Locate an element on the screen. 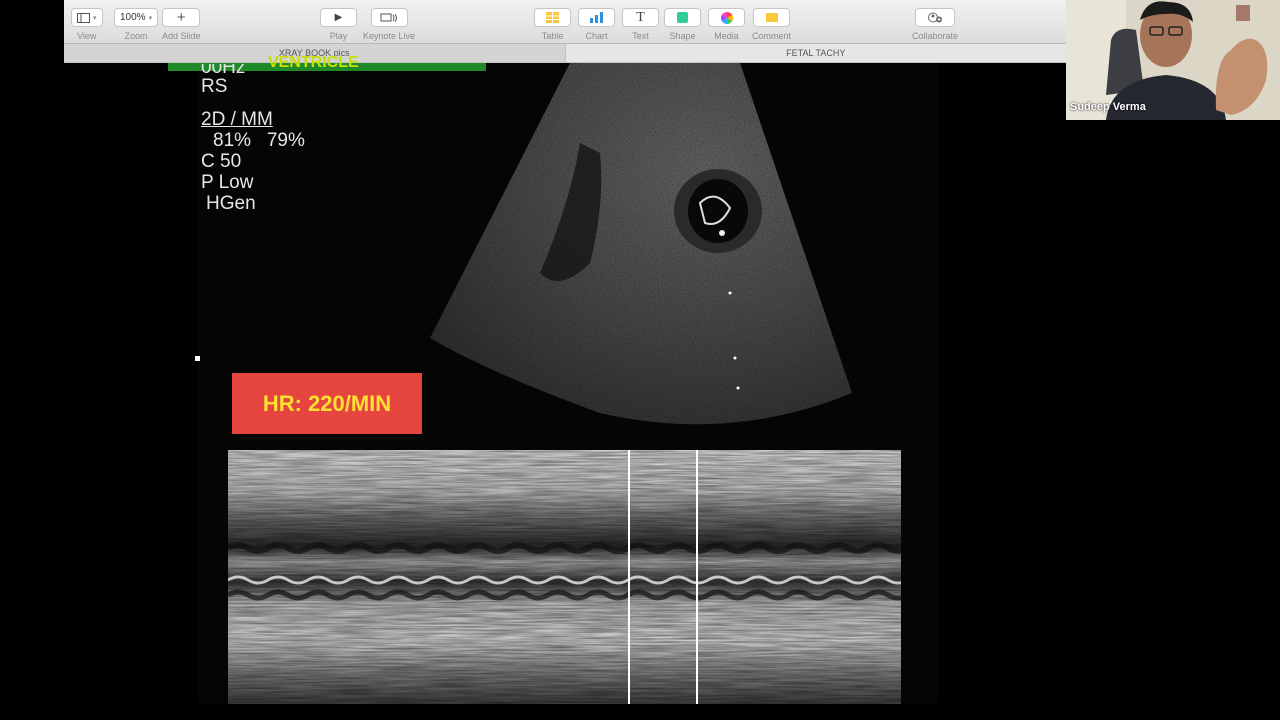 This screenshot has width=1280, height=720. comment-control: Comment is located at coordinates (771, 24).